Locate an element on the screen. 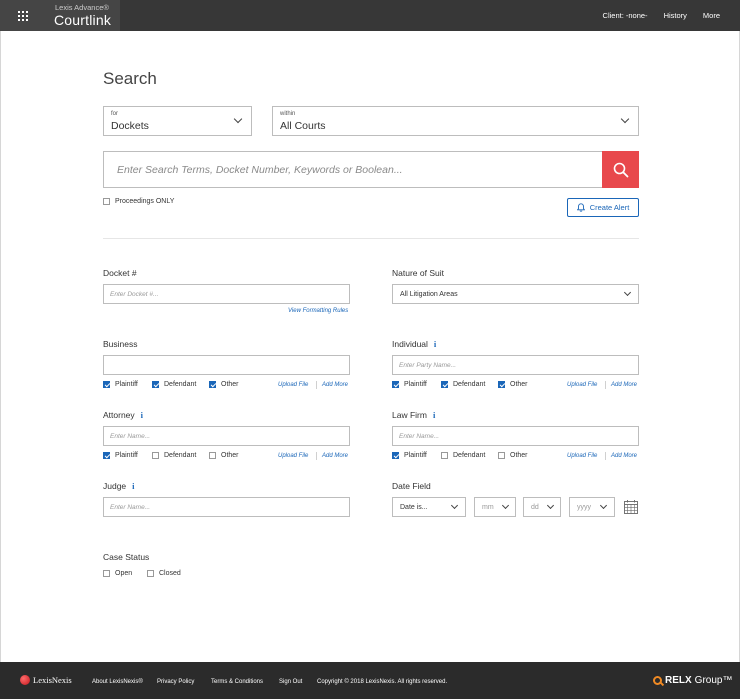 The height and width of the screenshot is (699, 740). nature-of-suit-select: All Litigation Areas is located at coordinates (515, 294).